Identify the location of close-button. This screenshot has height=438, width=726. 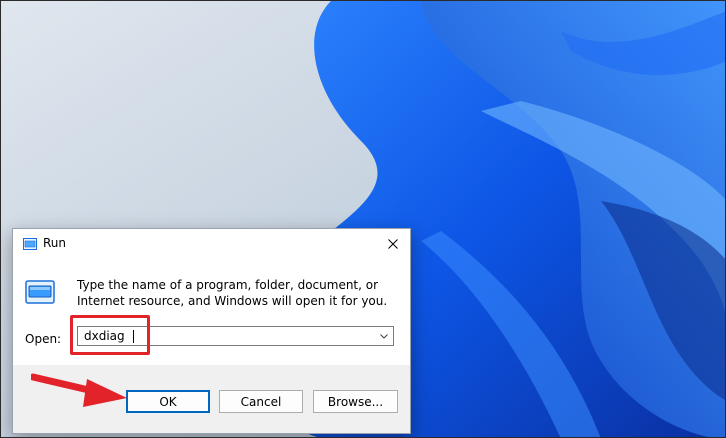
(393, 244).